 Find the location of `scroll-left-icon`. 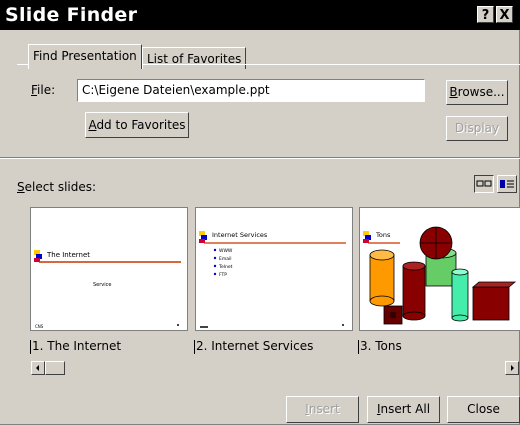

scroll-left-icon is located at coordinates (37, 368).